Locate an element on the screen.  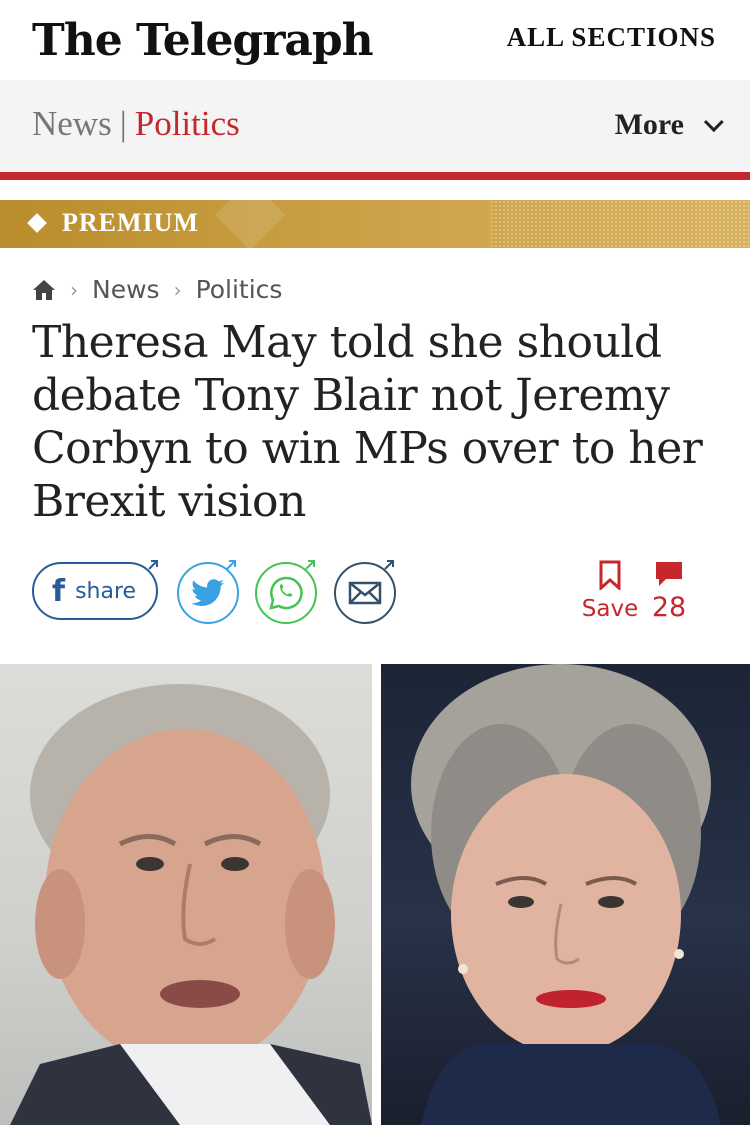
home-icon is located at coordinates (44, 290).